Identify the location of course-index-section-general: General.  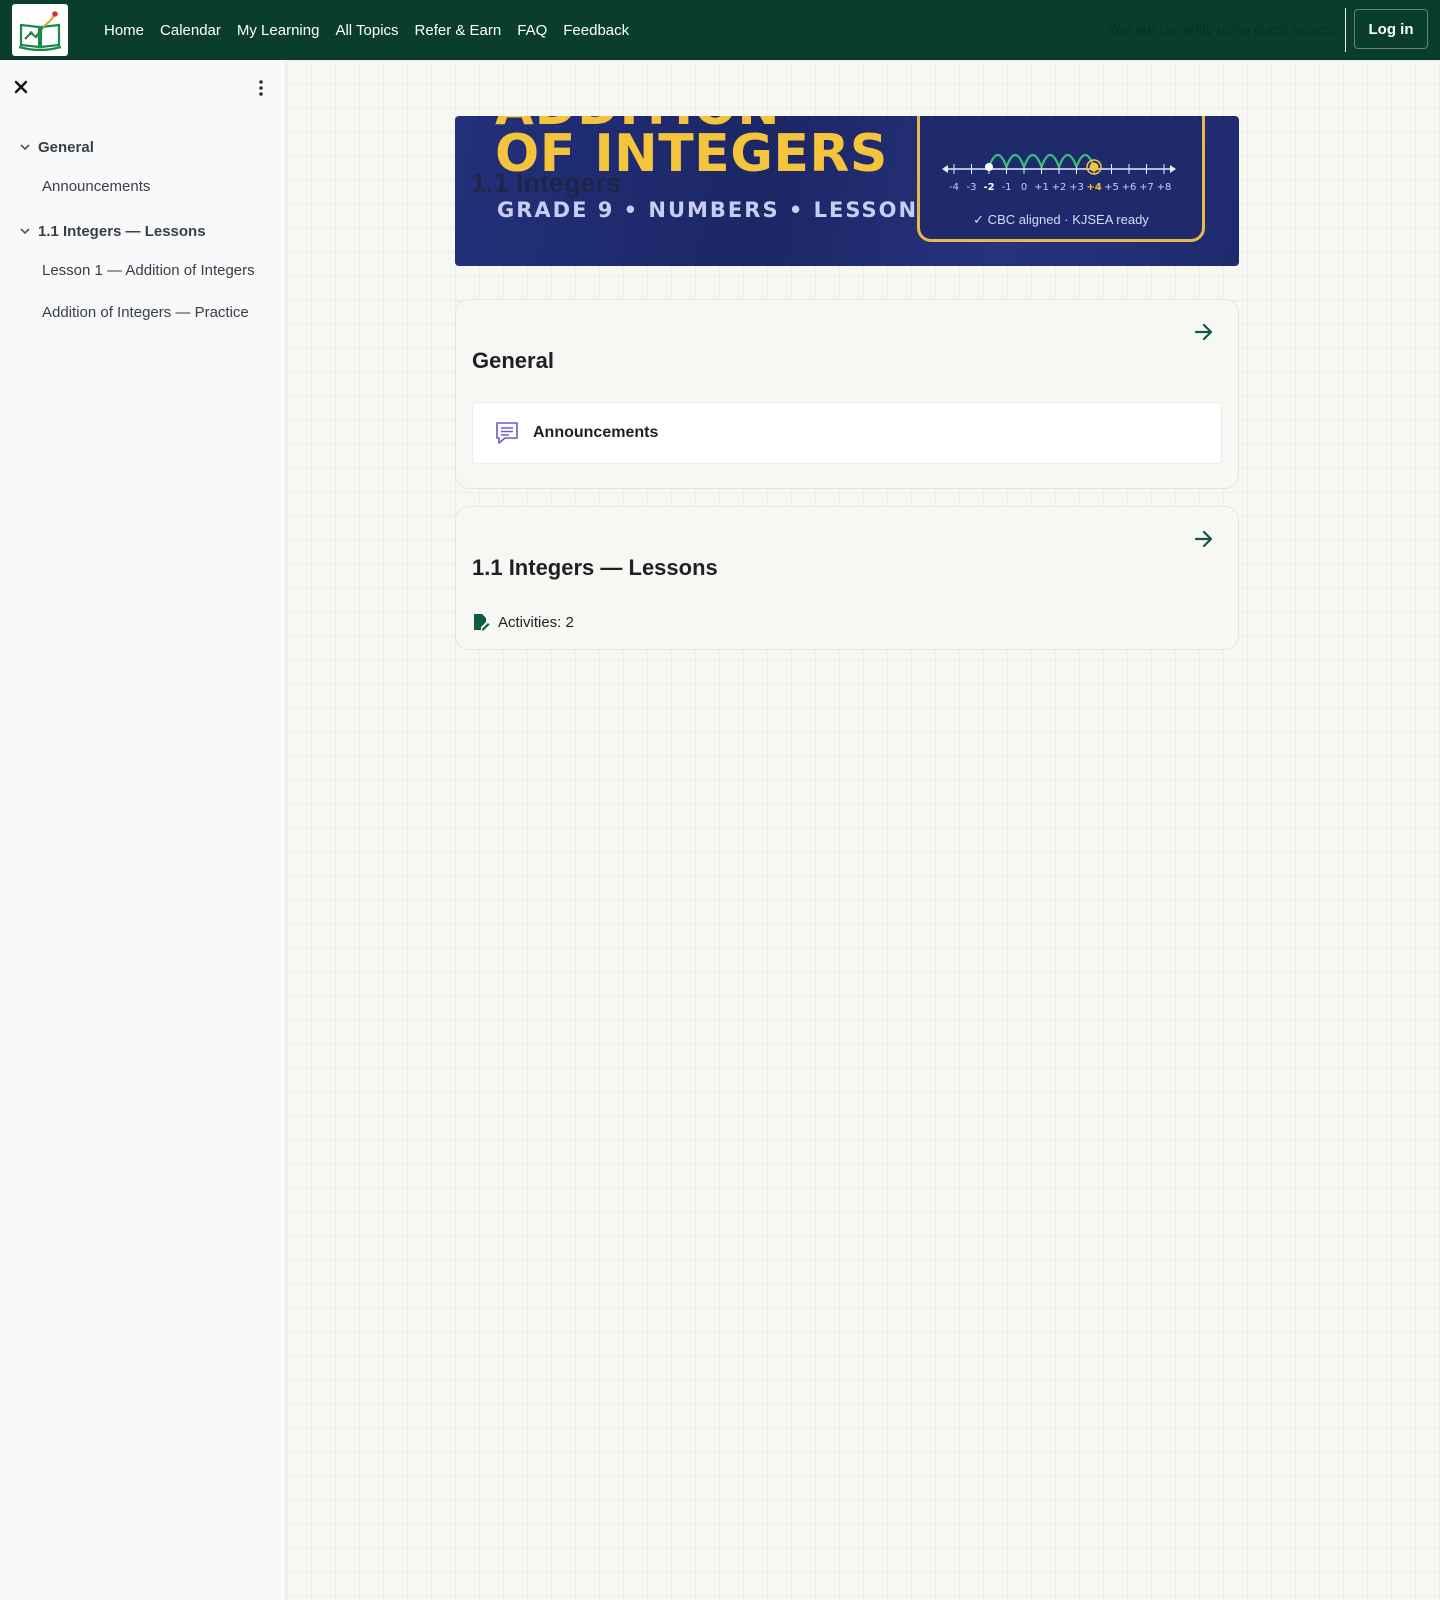
(56, 147).